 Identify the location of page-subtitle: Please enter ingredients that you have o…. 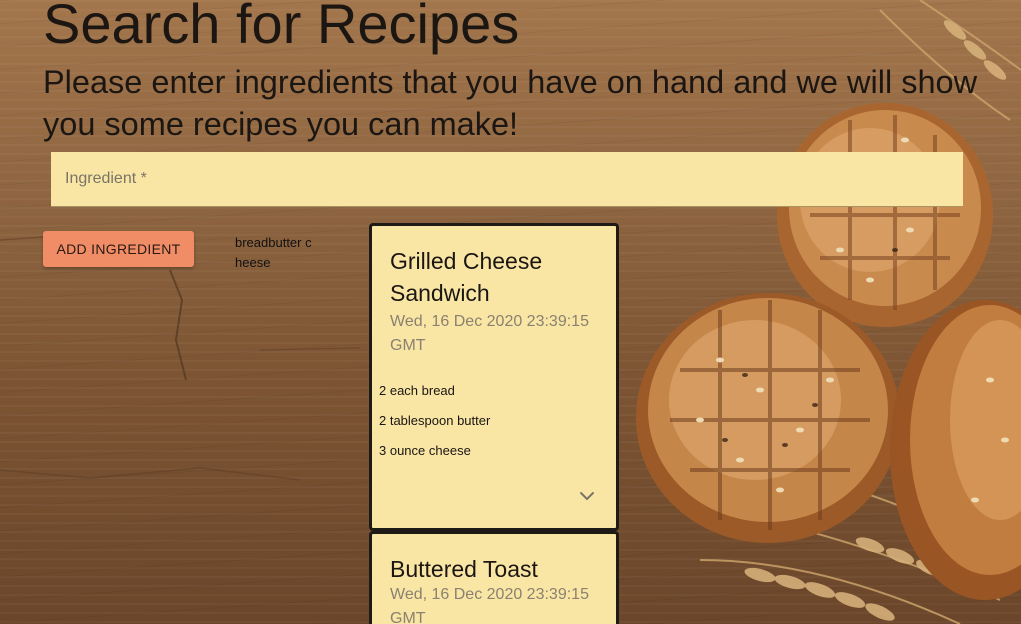
(510, 103).